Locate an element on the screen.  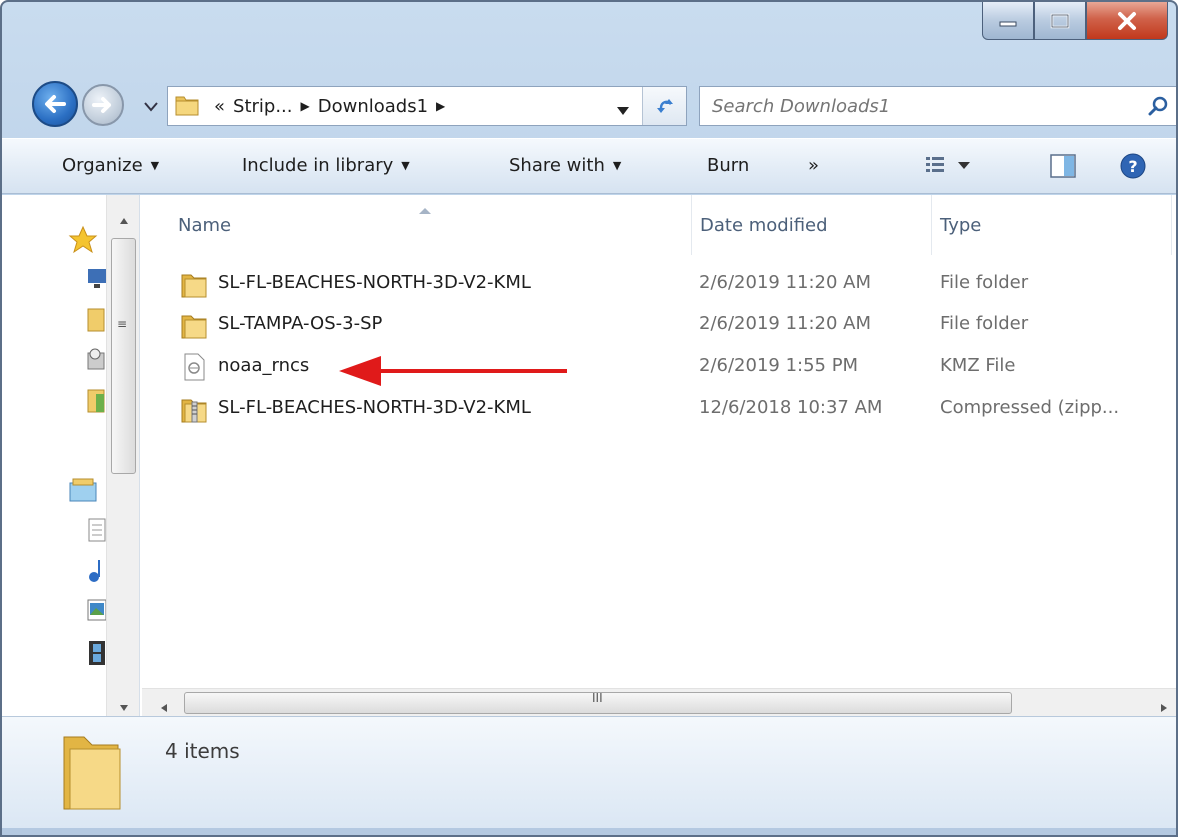
search-box is located at coordinates (937, 106).